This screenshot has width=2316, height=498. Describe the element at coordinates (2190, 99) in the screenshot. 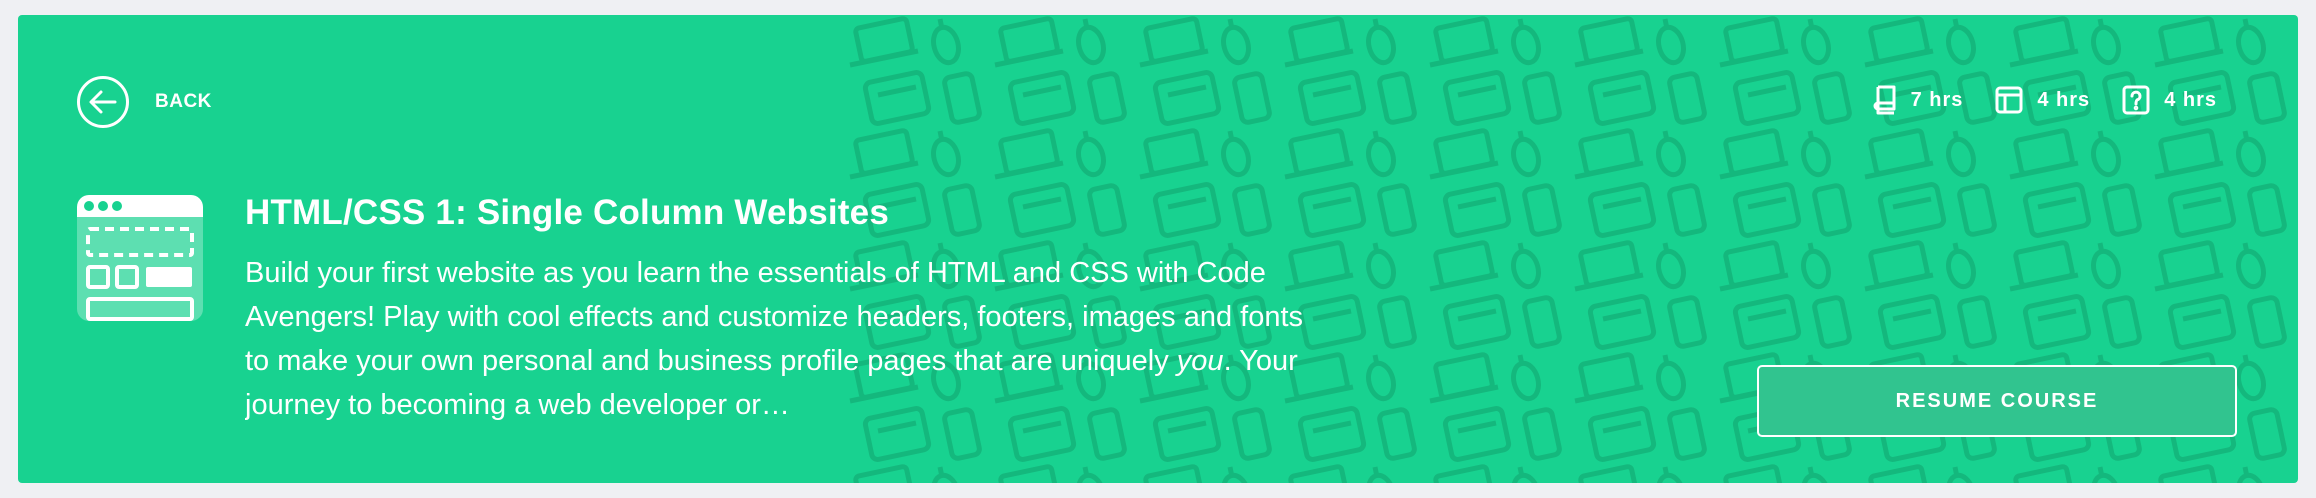

I see `stat-quizzes-value: 4 hrs` at that location.